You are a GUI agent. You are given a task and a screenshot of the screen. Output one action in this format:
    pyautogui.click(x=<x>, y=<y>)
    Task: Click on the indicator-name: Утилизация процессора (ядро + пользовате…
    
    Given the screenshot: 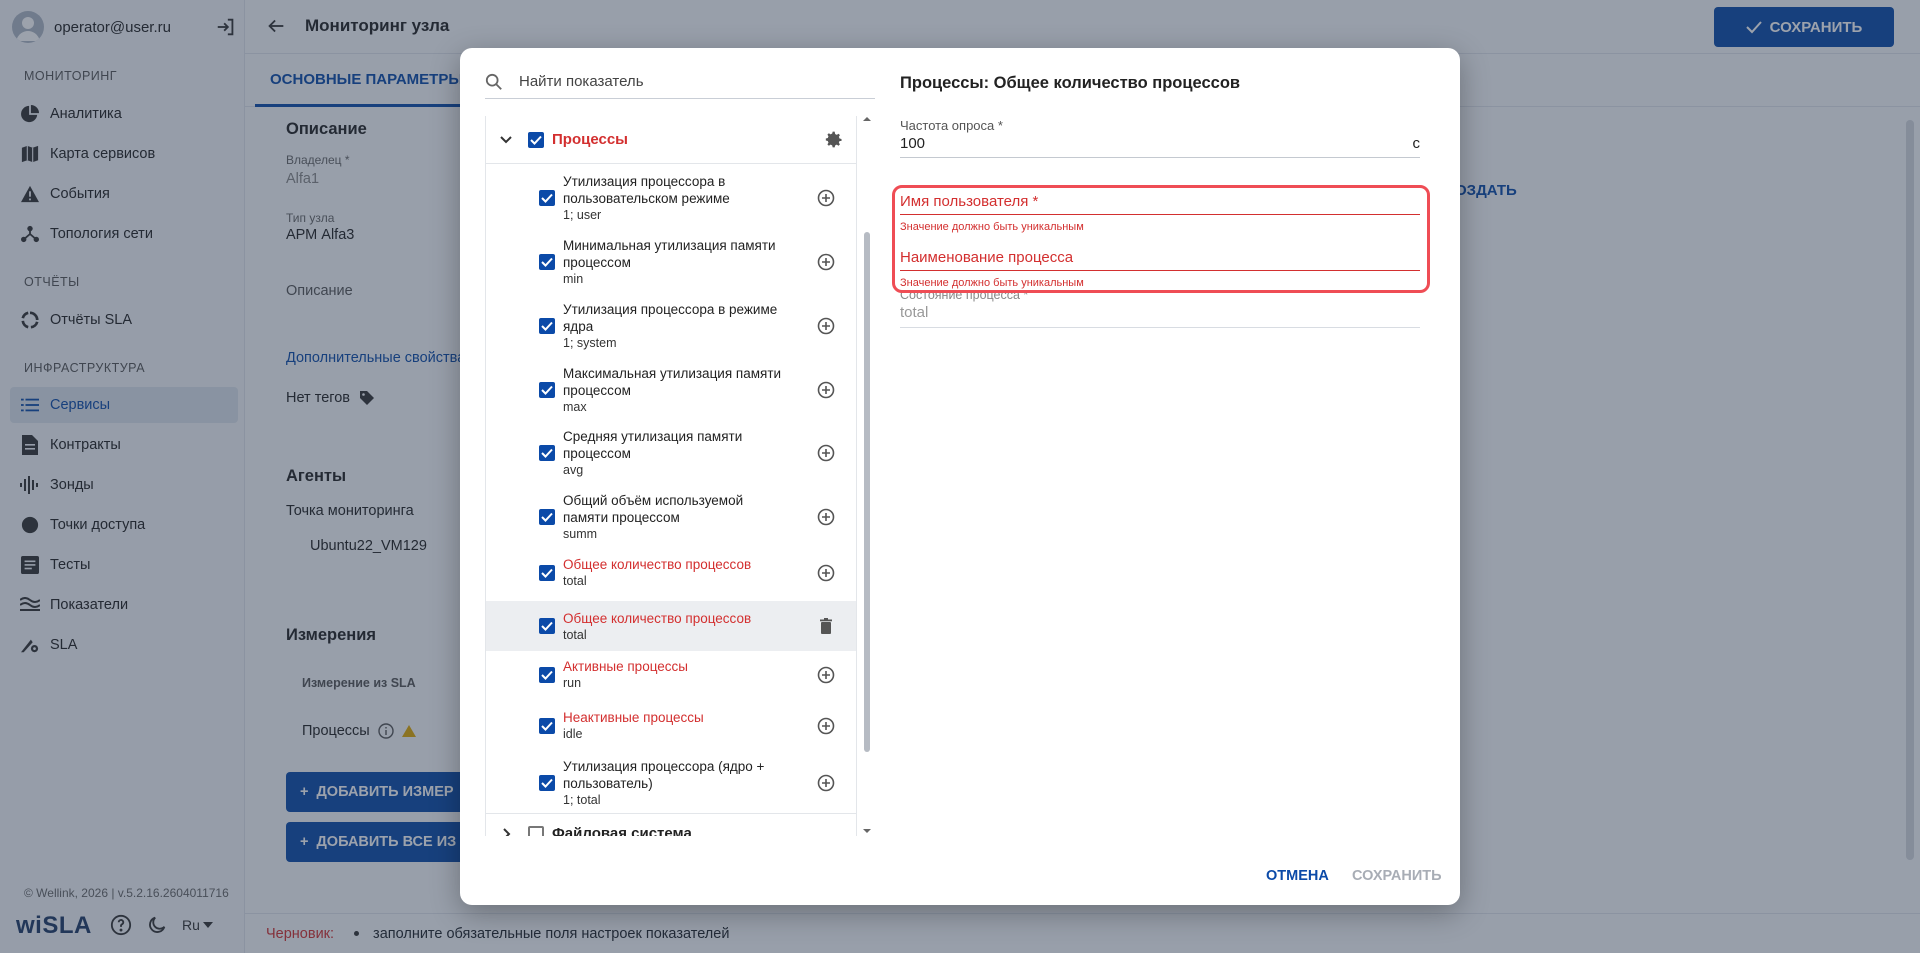 What is the action you would take?
    pyautogui.click(x=664, y=775)
    